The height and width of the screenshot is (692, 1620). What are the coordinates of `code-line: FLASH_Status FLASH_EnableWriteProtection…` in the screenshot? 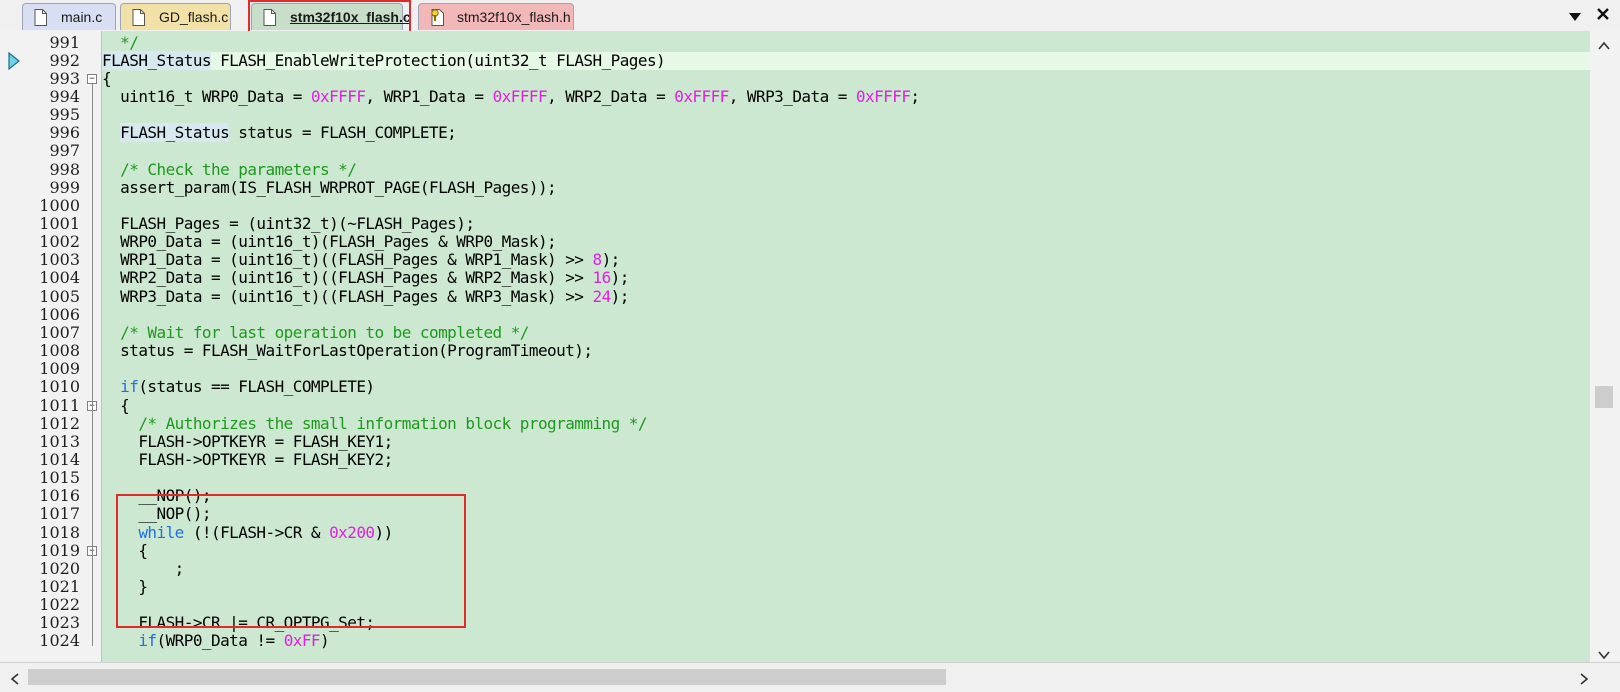 It's located at (384, 60).